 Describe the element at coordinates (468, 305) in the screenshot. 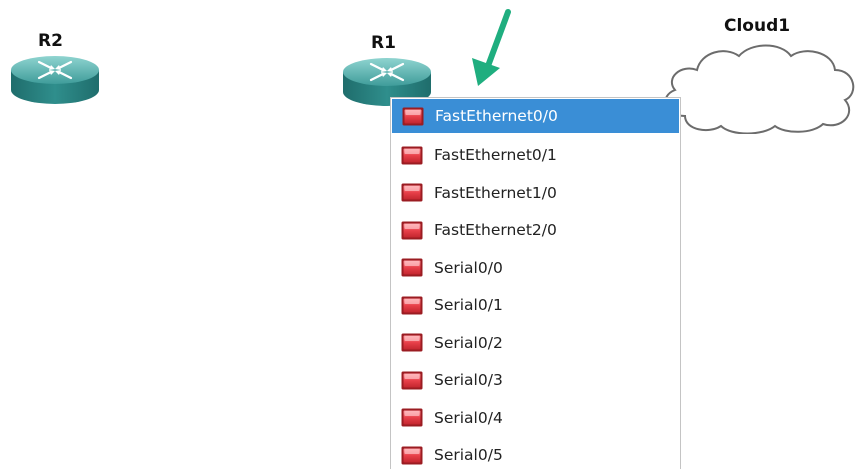

I see `port-menu-item-label: Serial0/1` at that location.